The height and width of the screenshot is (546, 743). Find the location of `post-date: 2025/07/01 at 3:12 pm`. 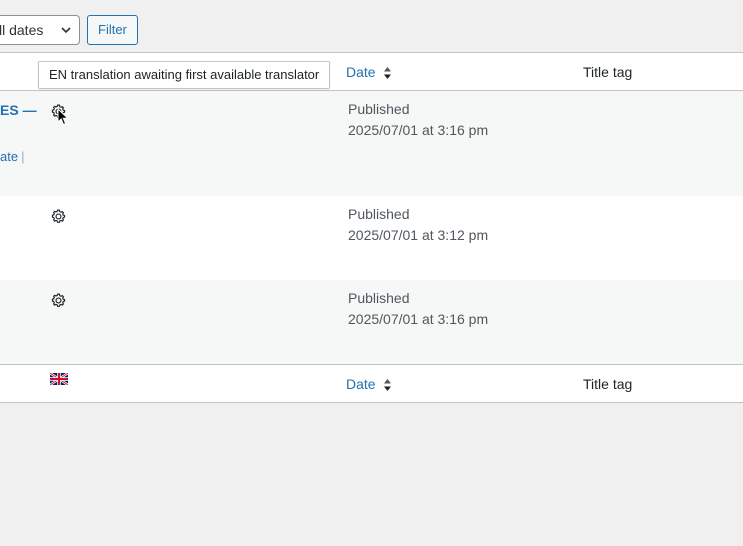

post-date: 2025/07/01 at 3:12 pm is located at coordinates (418, 235).